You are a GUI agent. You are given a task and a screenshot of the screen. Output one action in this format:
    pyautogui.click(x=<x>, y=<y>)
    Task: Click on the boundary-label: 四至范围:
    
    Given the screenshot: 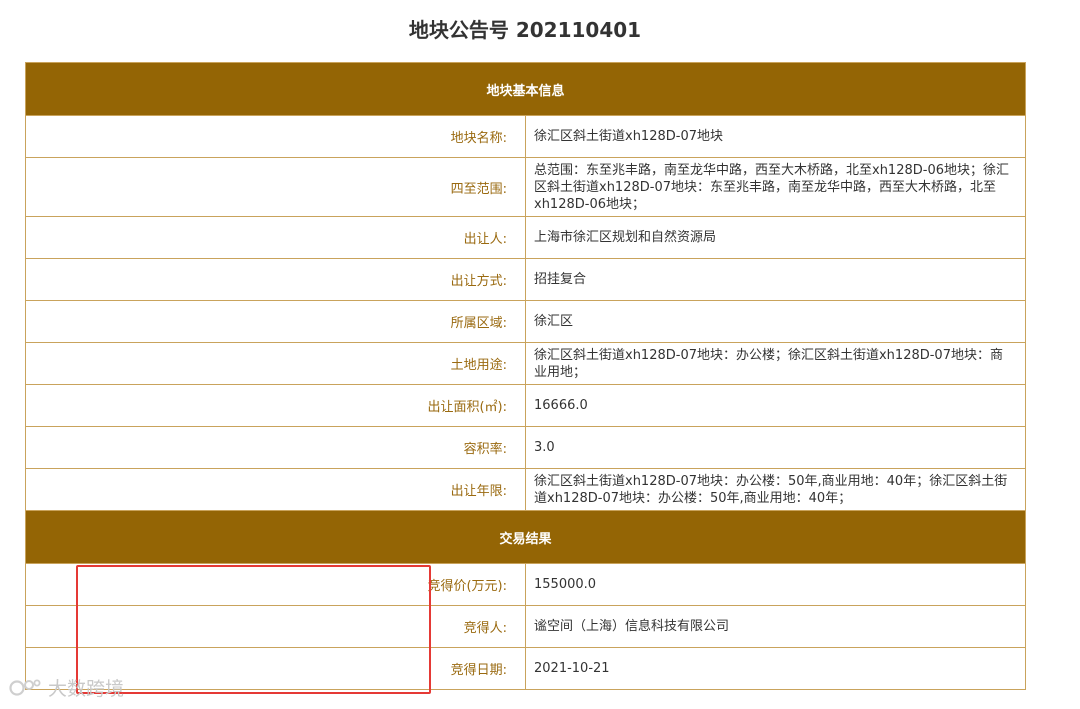 What is the action you would take?
    pyautogui.click(x=275, y=187)
    